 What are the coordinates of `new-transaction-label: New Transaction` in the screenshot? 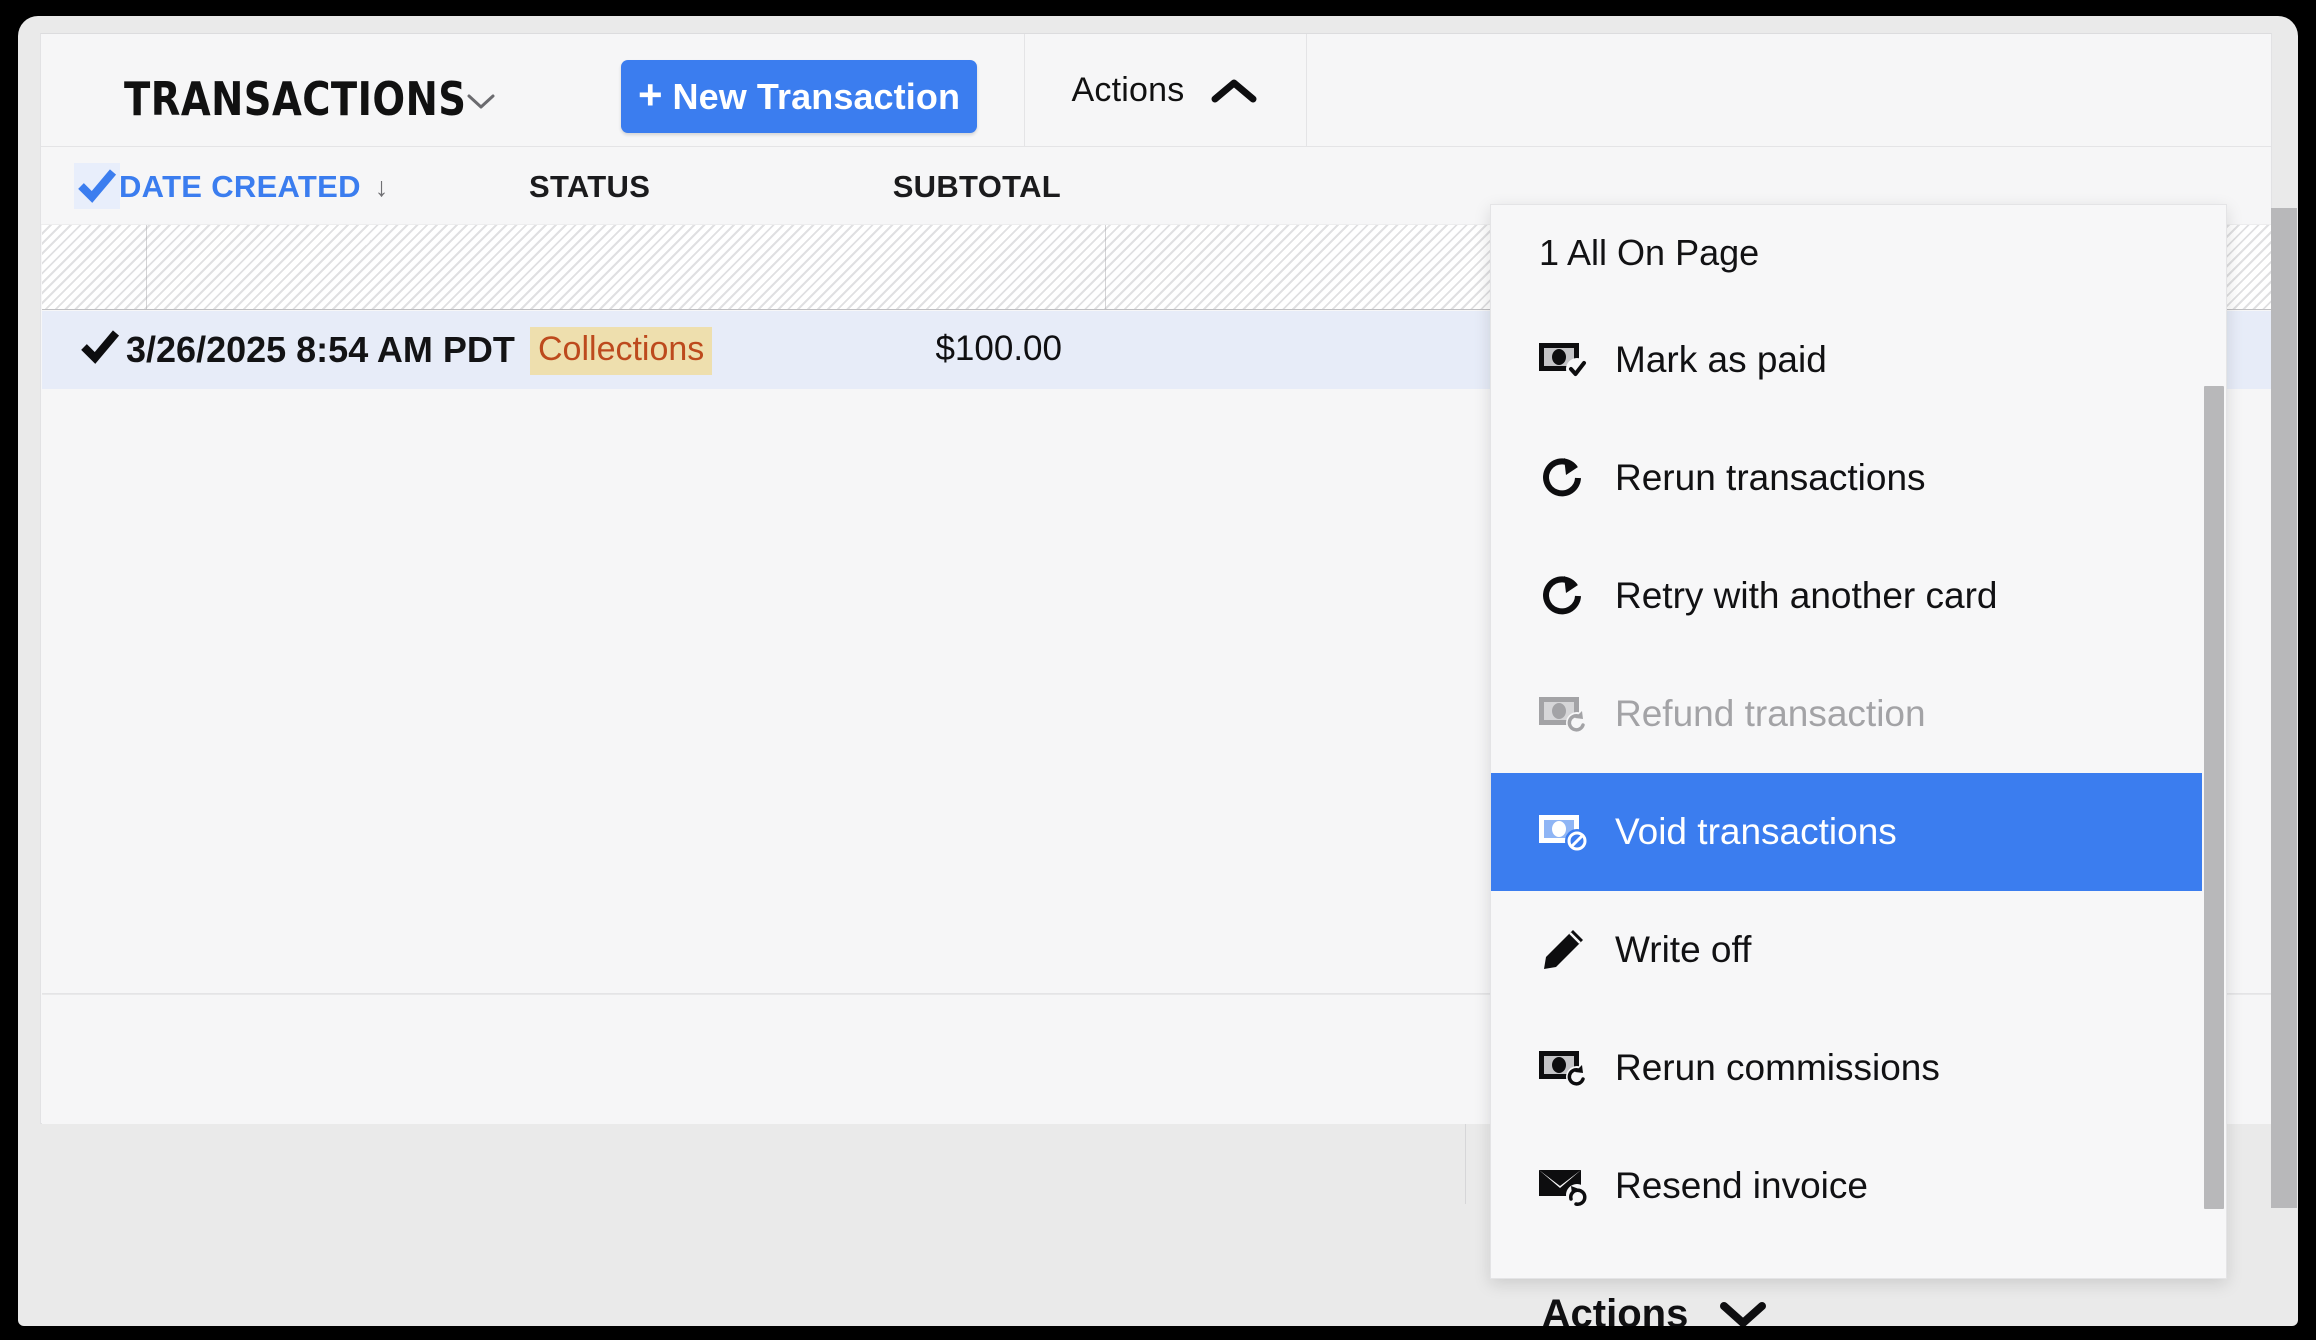 It's located at (816, 96).